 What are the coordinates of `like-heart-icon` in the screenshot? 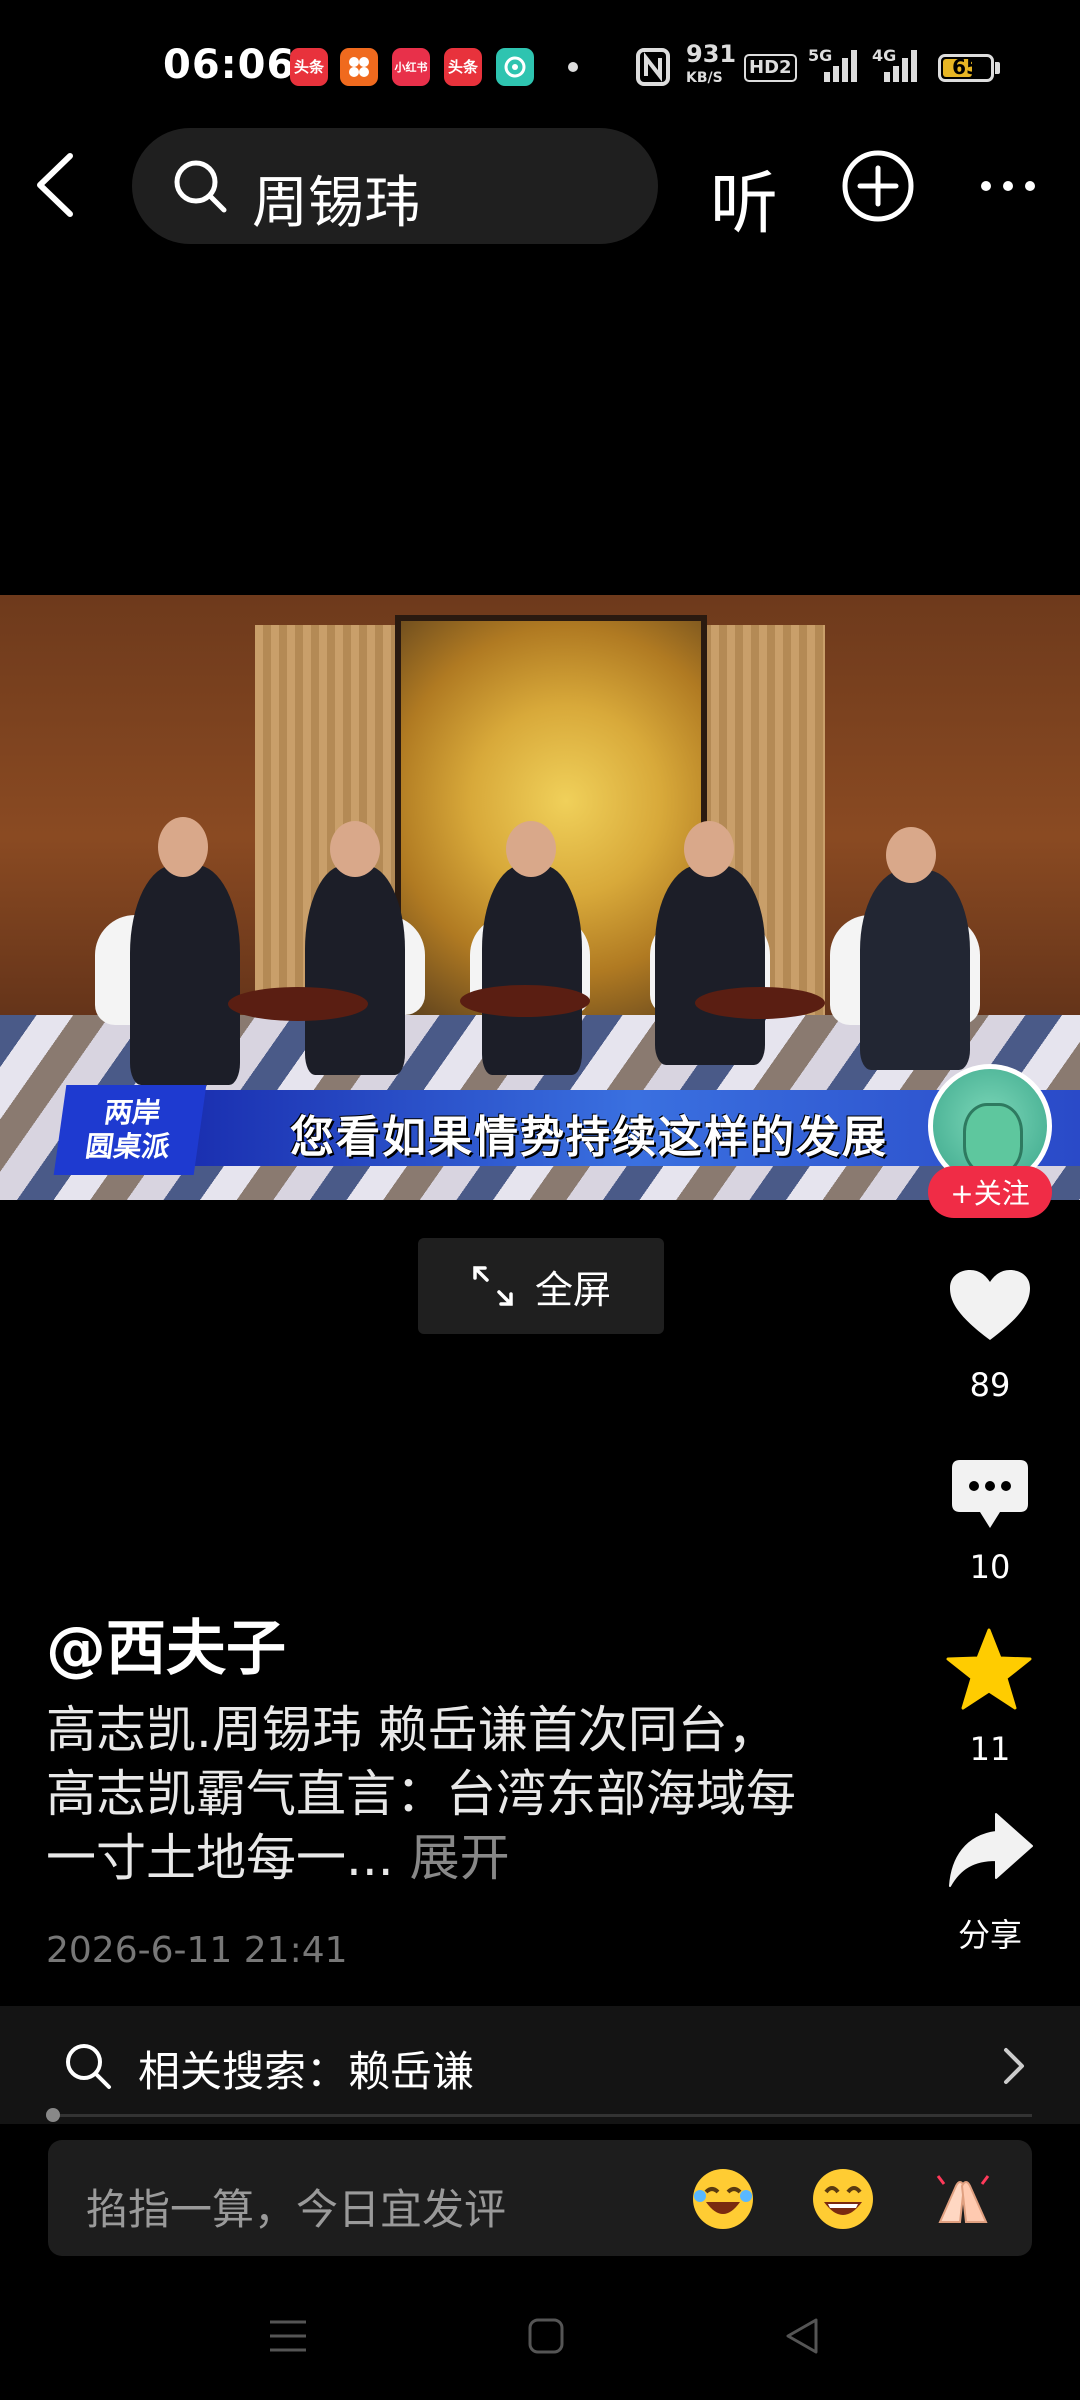 It's located at (990, 1308).